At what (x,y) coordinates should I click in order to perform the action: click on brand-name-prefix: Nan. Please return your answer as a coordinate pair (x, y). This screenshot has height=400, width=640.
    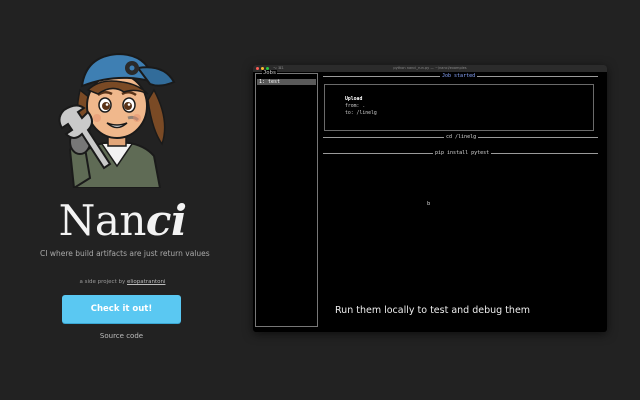
    Looking at the image, I should click on (102, 220).